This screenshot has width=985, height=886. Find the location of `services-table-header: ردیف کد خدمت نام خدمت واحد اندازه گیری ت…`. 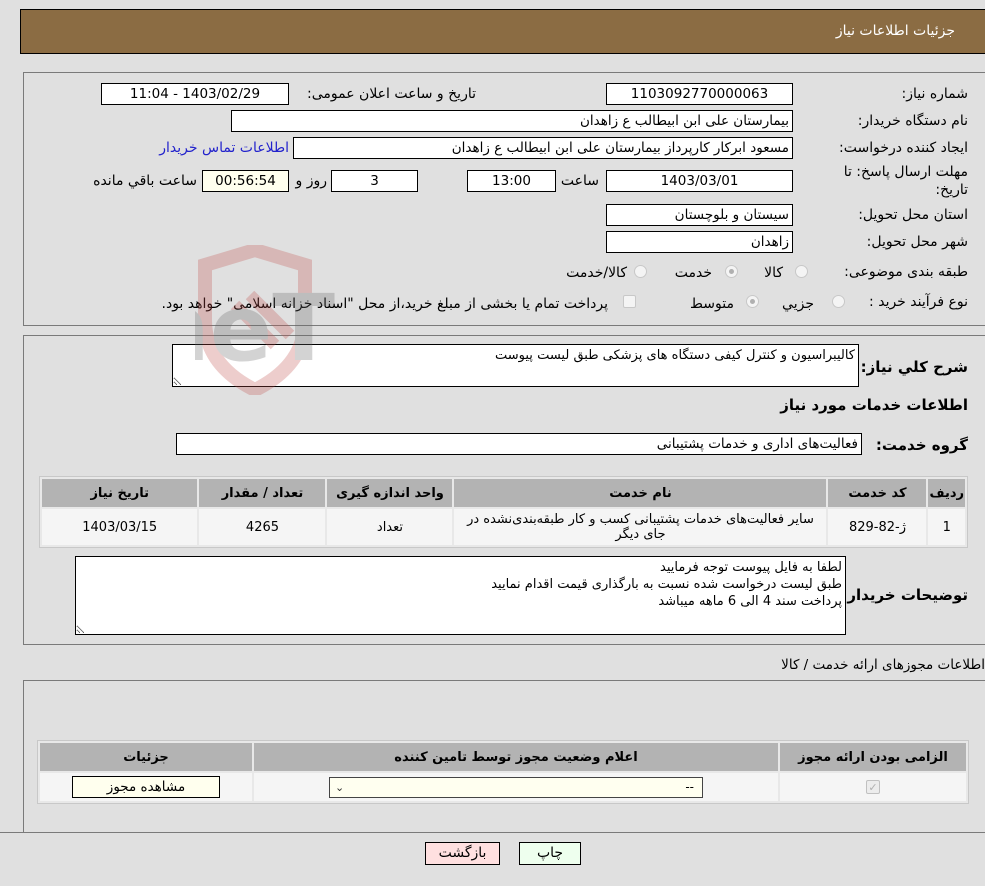

services-table-header: ردیف کد خدمت نام خدمت واحد اندازه گیری ت… is located at coordinates (503, 493).